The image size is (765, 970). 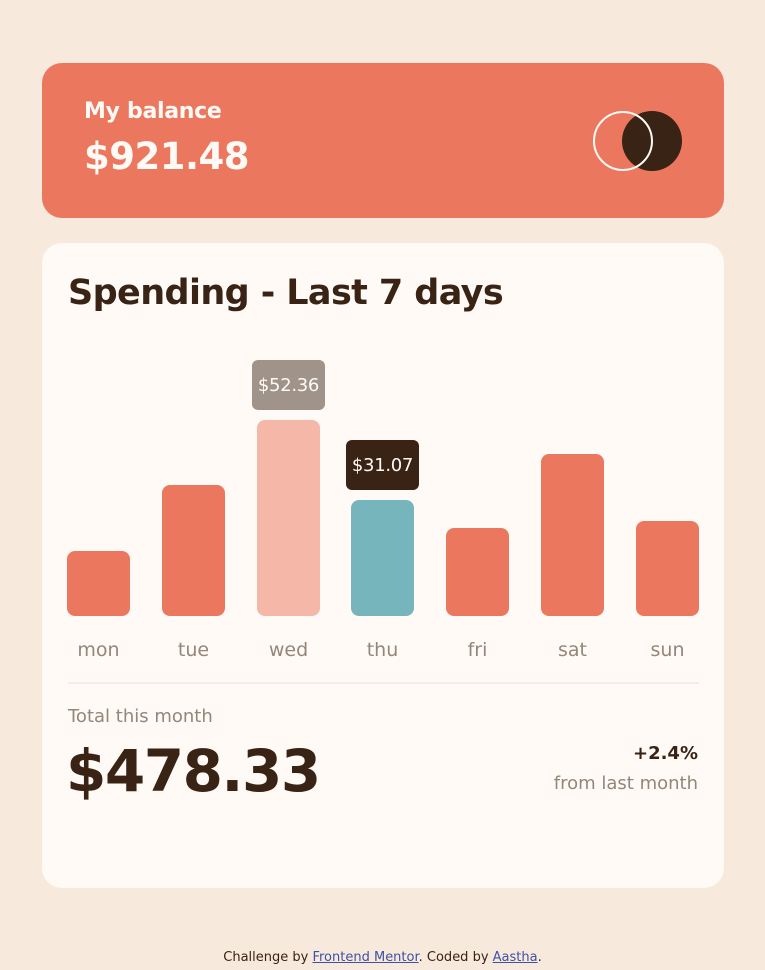 What do you see at coordinates (288, 385) in the screenshot?
I see `tooltip-wed: $52.36` at bounding box center [288, 385].